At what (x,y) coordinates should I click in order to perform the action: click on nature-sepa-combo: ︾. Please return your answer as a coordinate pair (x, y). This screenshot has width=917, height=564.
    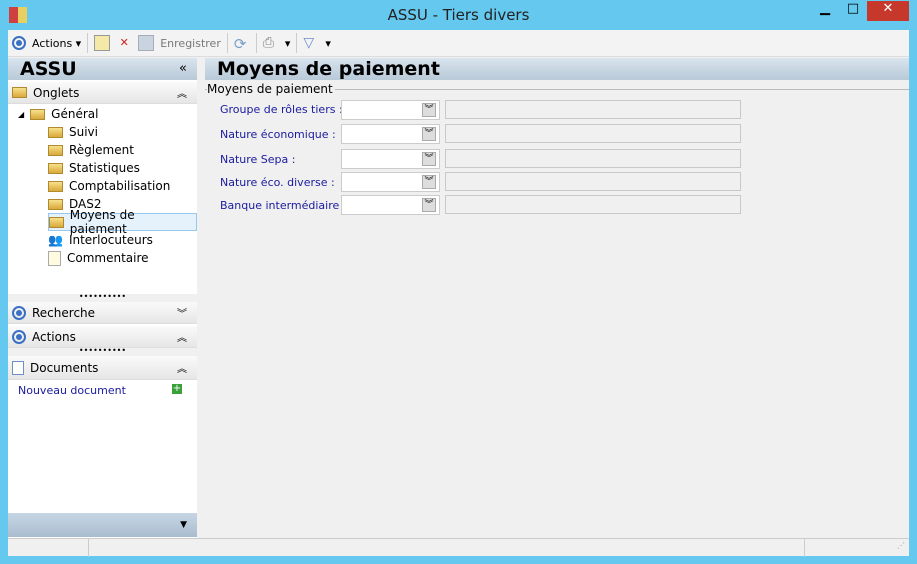
    Looking at the image, I should click on (390, 159).